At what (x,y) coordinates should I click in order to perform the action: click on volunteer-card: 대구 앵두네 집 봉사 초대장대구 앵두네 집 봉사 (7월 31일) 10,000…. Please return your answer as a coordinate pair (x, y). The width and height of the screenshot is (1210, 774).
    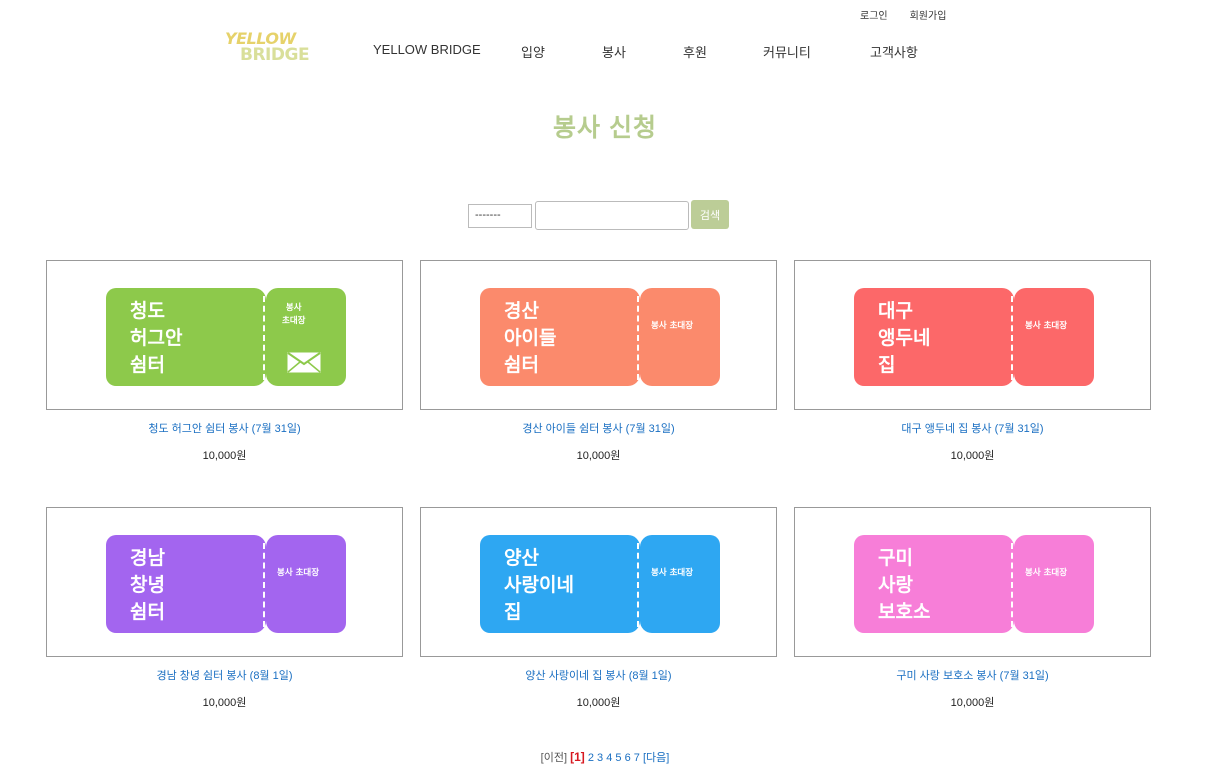
    Looking at the image, I should click on (972, 361).